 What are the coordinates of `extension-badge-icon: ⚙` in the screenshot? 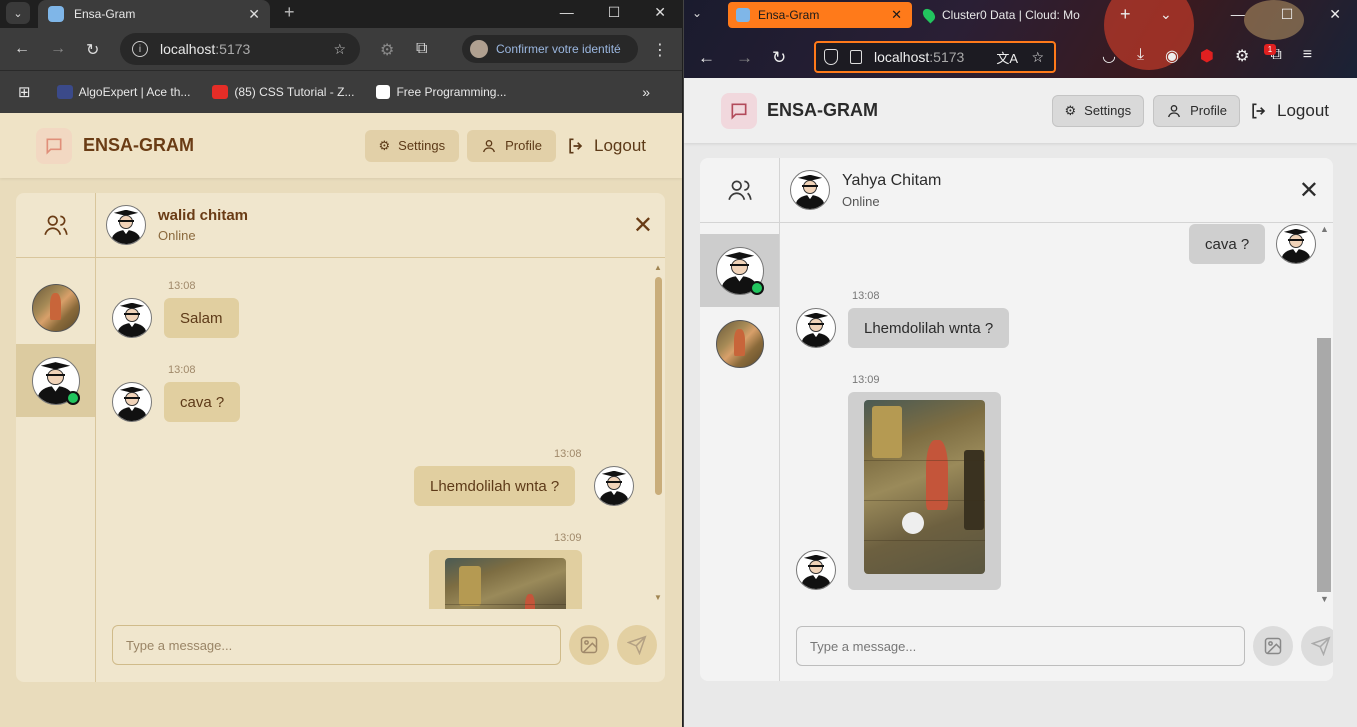 It's located at (1242, 56).